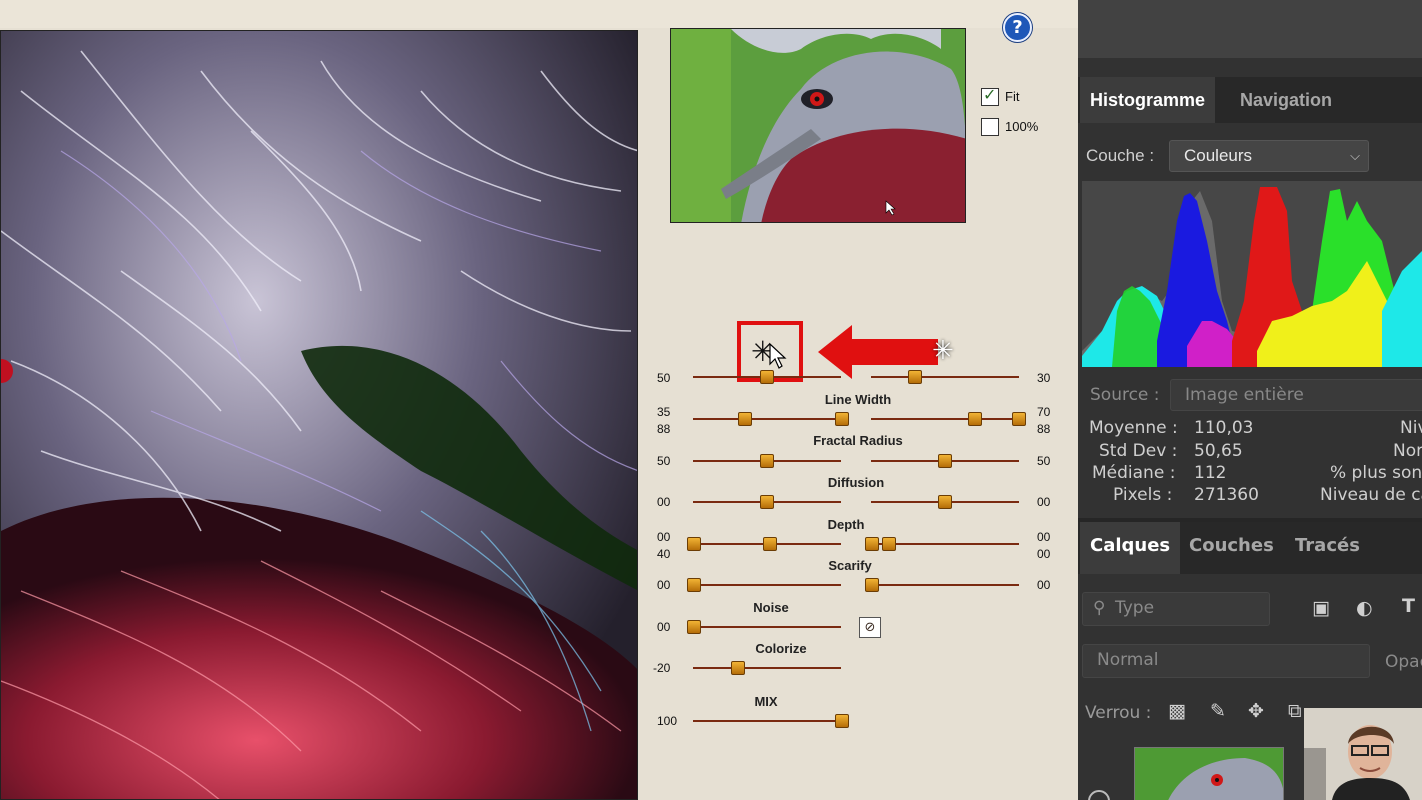 This screenshot has height=800, width=1422. I want to click on sparkle-cursor-icon: ✳, so click(943, 351).